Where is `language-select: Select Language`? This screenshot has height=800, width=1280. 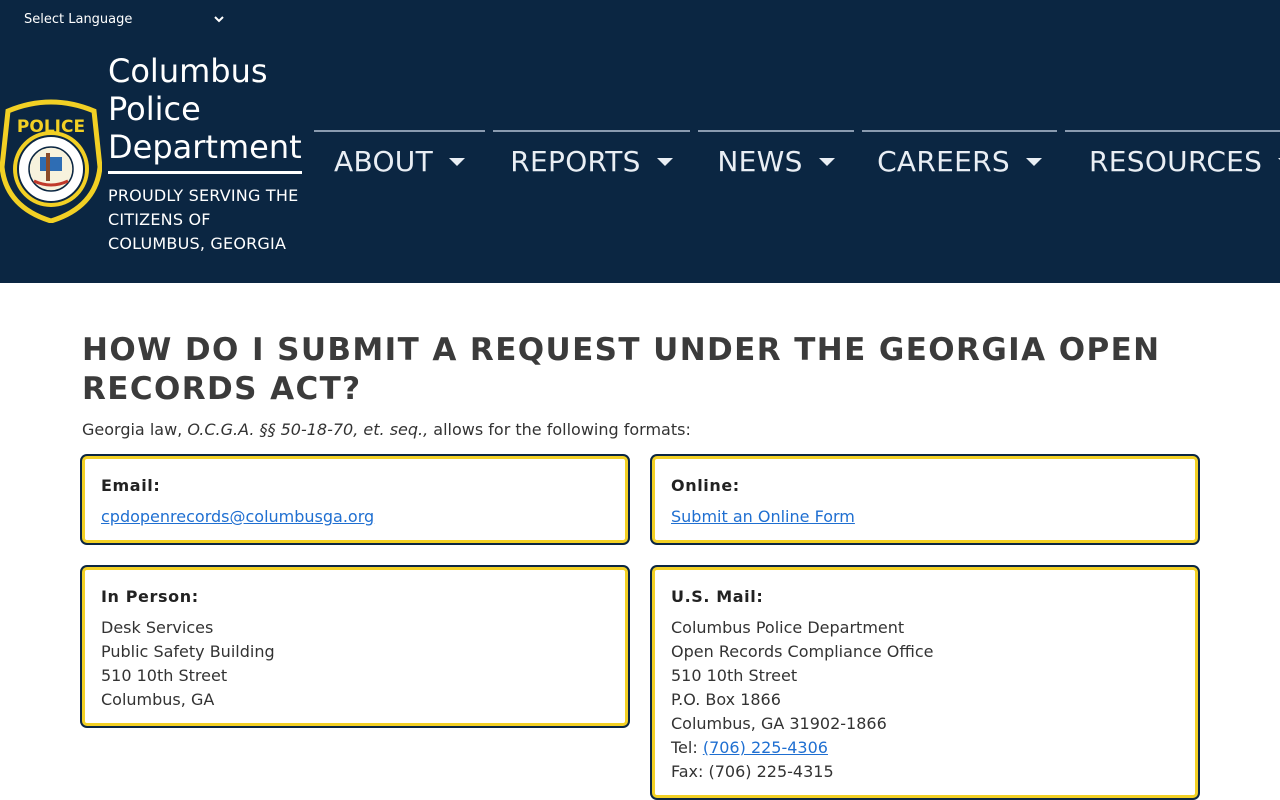
language-select: Select Language is located at coordinates (125, 19).